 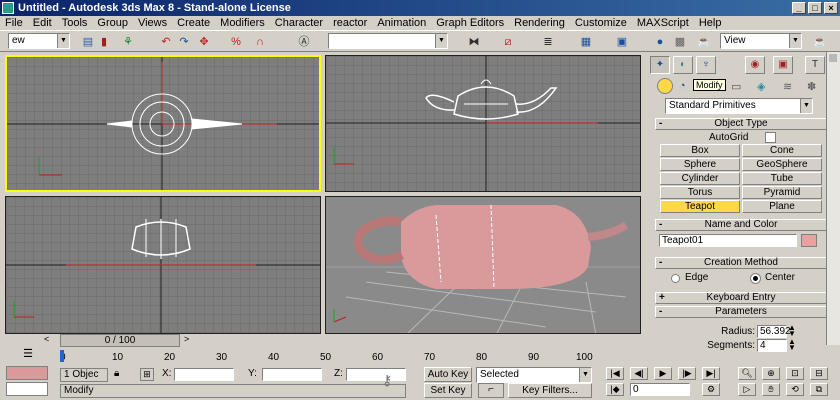 I want to click on absolute-mode-icon: ⊞, so click(x=147, y=374).